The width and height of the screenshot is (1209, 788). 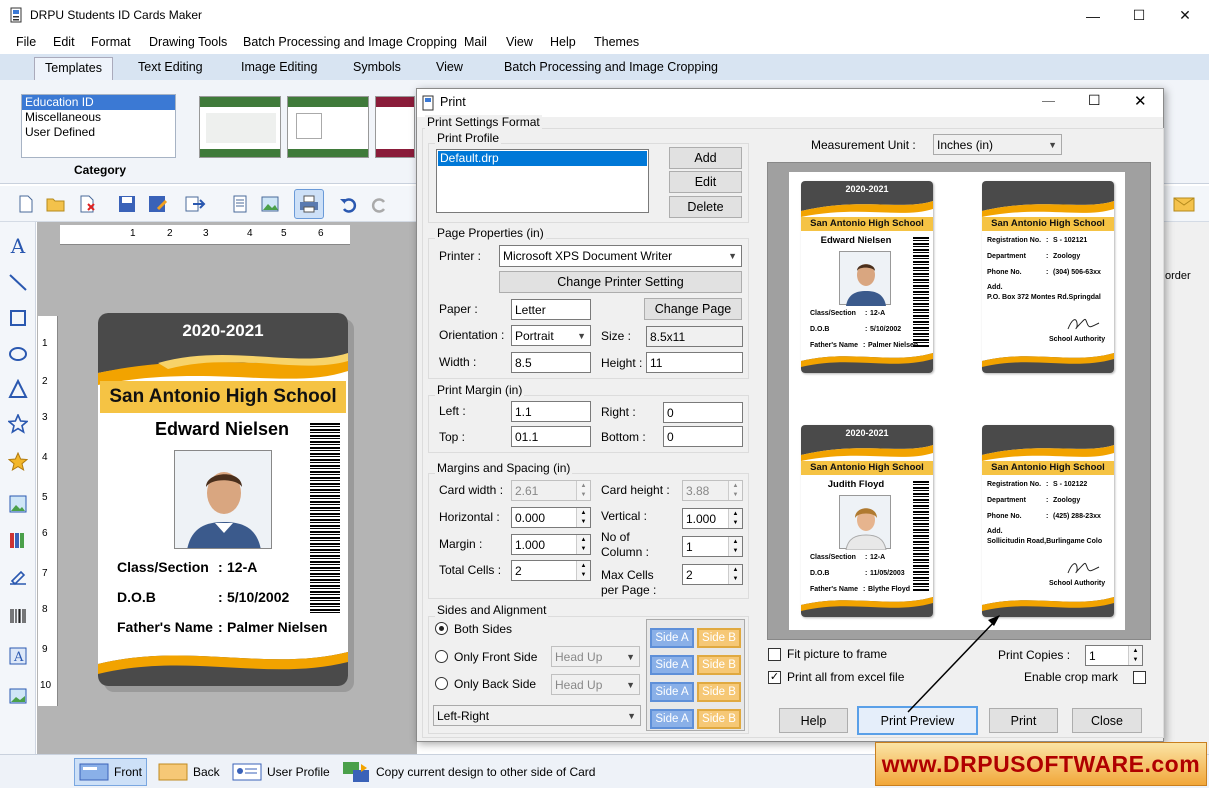 What do you see at coordinates (1139, 677) in the screenshot?
I see `crop-mark-checkbox` at bounding box center [1139, 677].